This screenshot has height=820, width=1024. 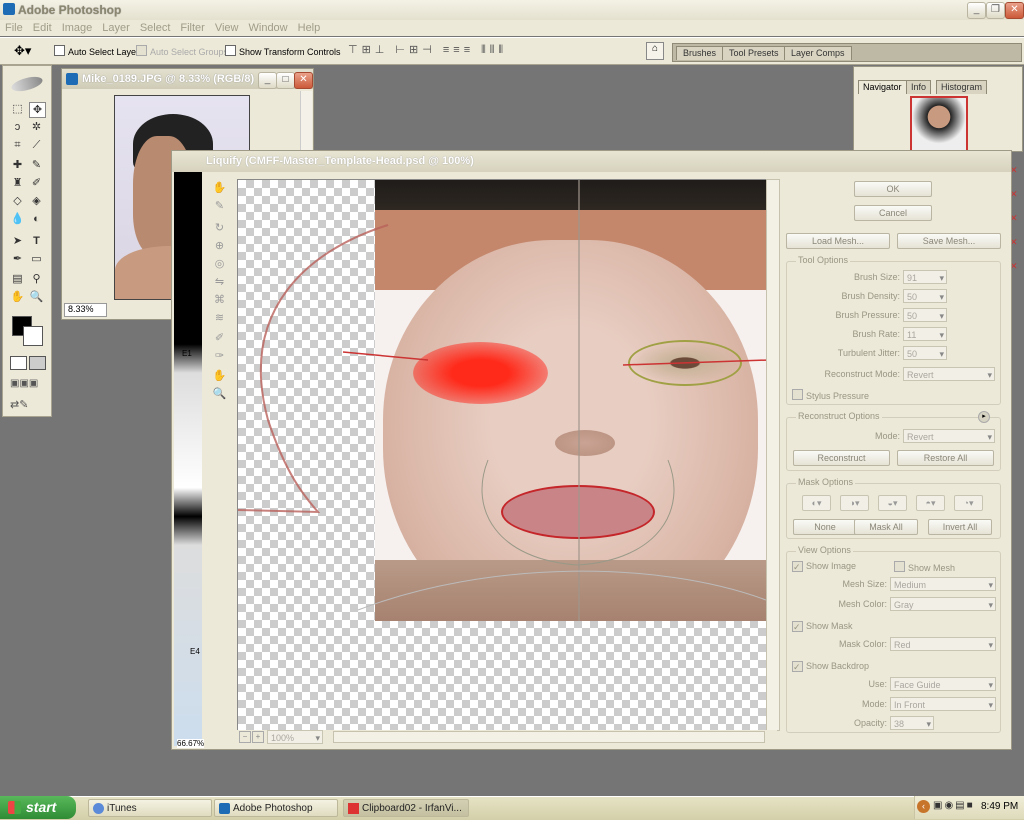 I want to click on mask-invert-icon: ◔▾, so click(x=968, y=503).